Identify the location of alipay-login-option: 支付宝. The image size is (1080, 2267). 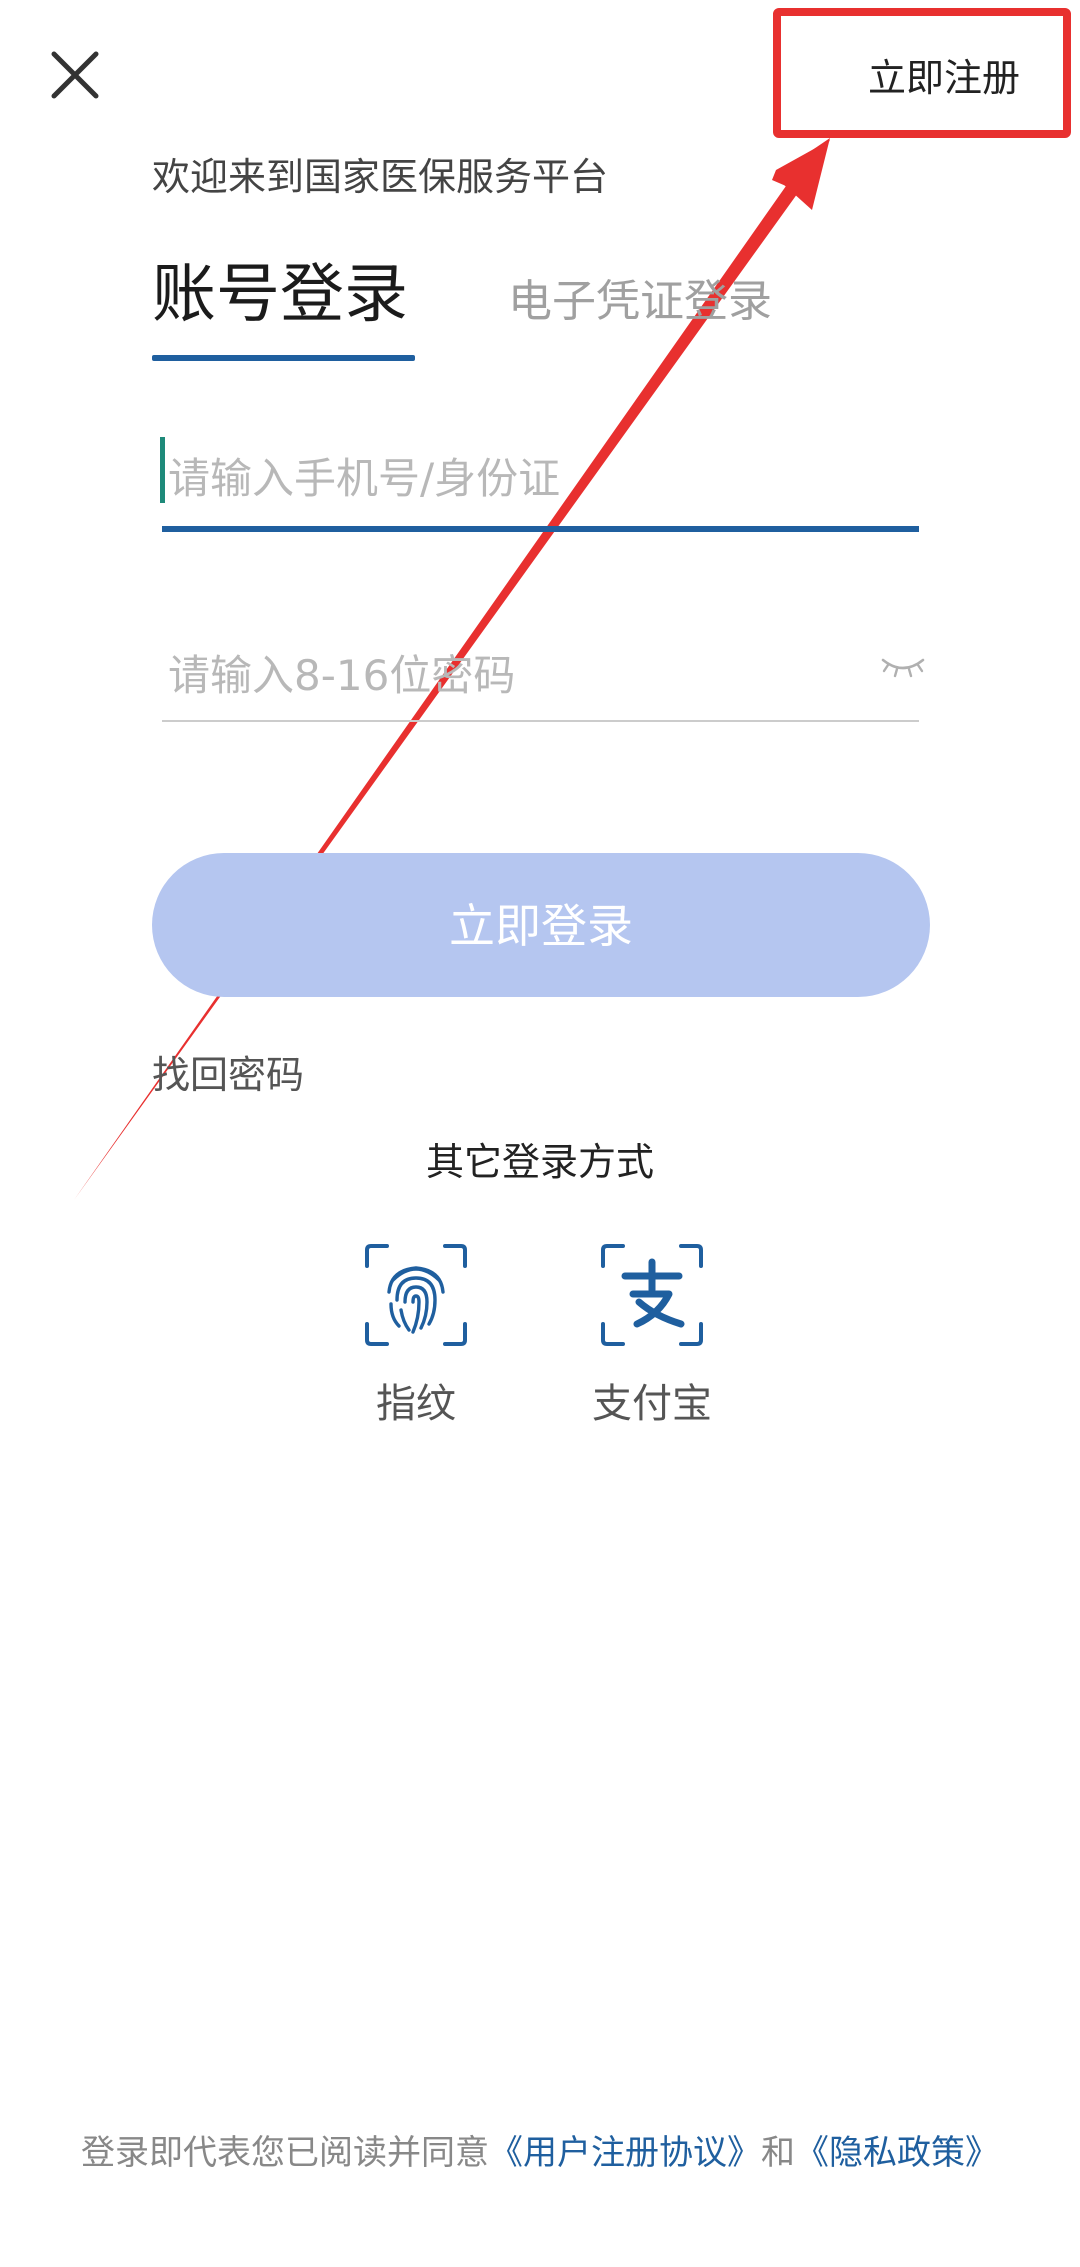
(652, 1336).